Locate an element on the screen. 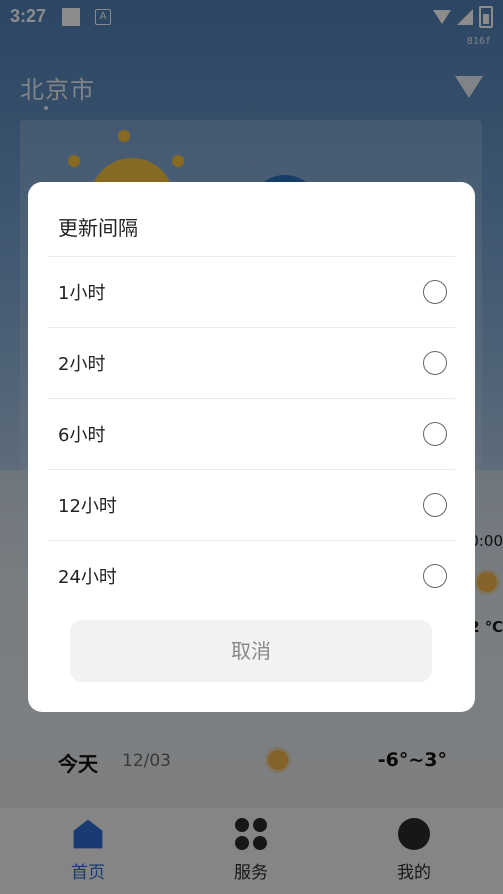 The height and width of the screenshot is (894, 503). interval-option-24h: 24小时 is located at coordinates (251, 575).